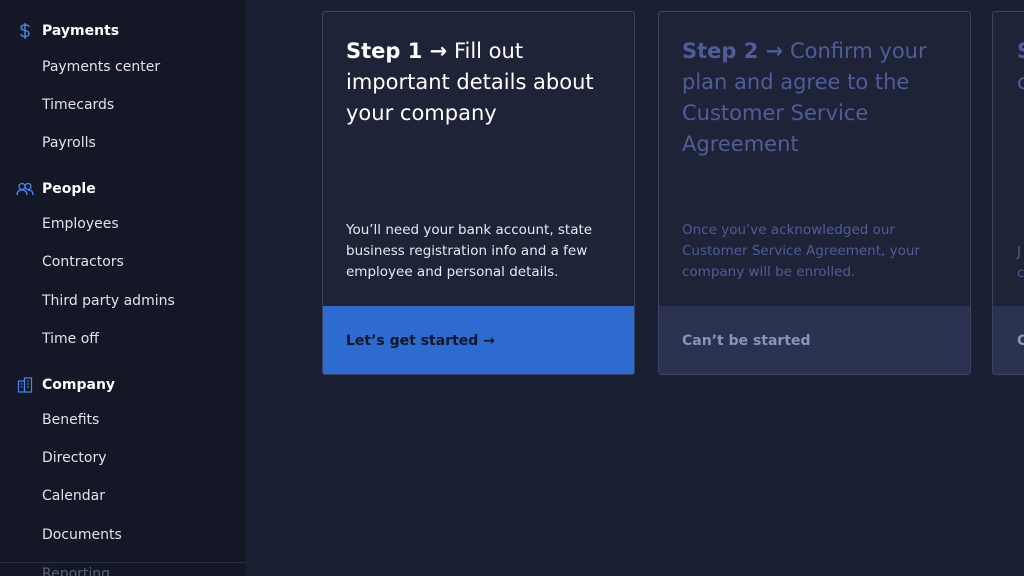  Describe the element at coordinates (101, 67) in the screenshot. I see `nav-item-payments-center: Payments center` at that location.